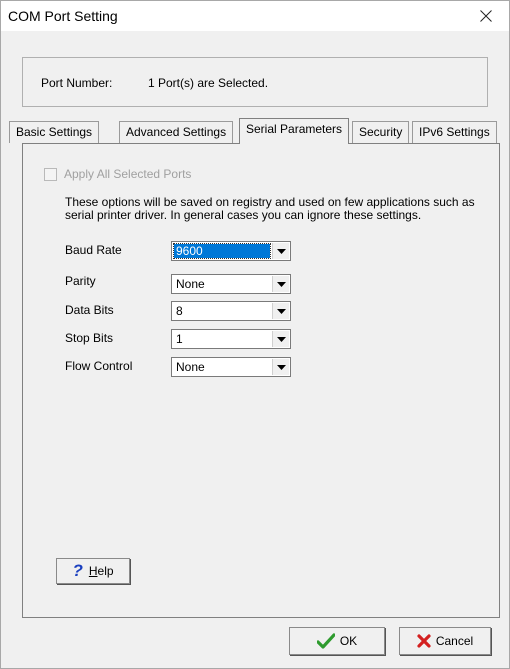  I want to click on baud-rate-label: Baud Rate, so click(93, 250).